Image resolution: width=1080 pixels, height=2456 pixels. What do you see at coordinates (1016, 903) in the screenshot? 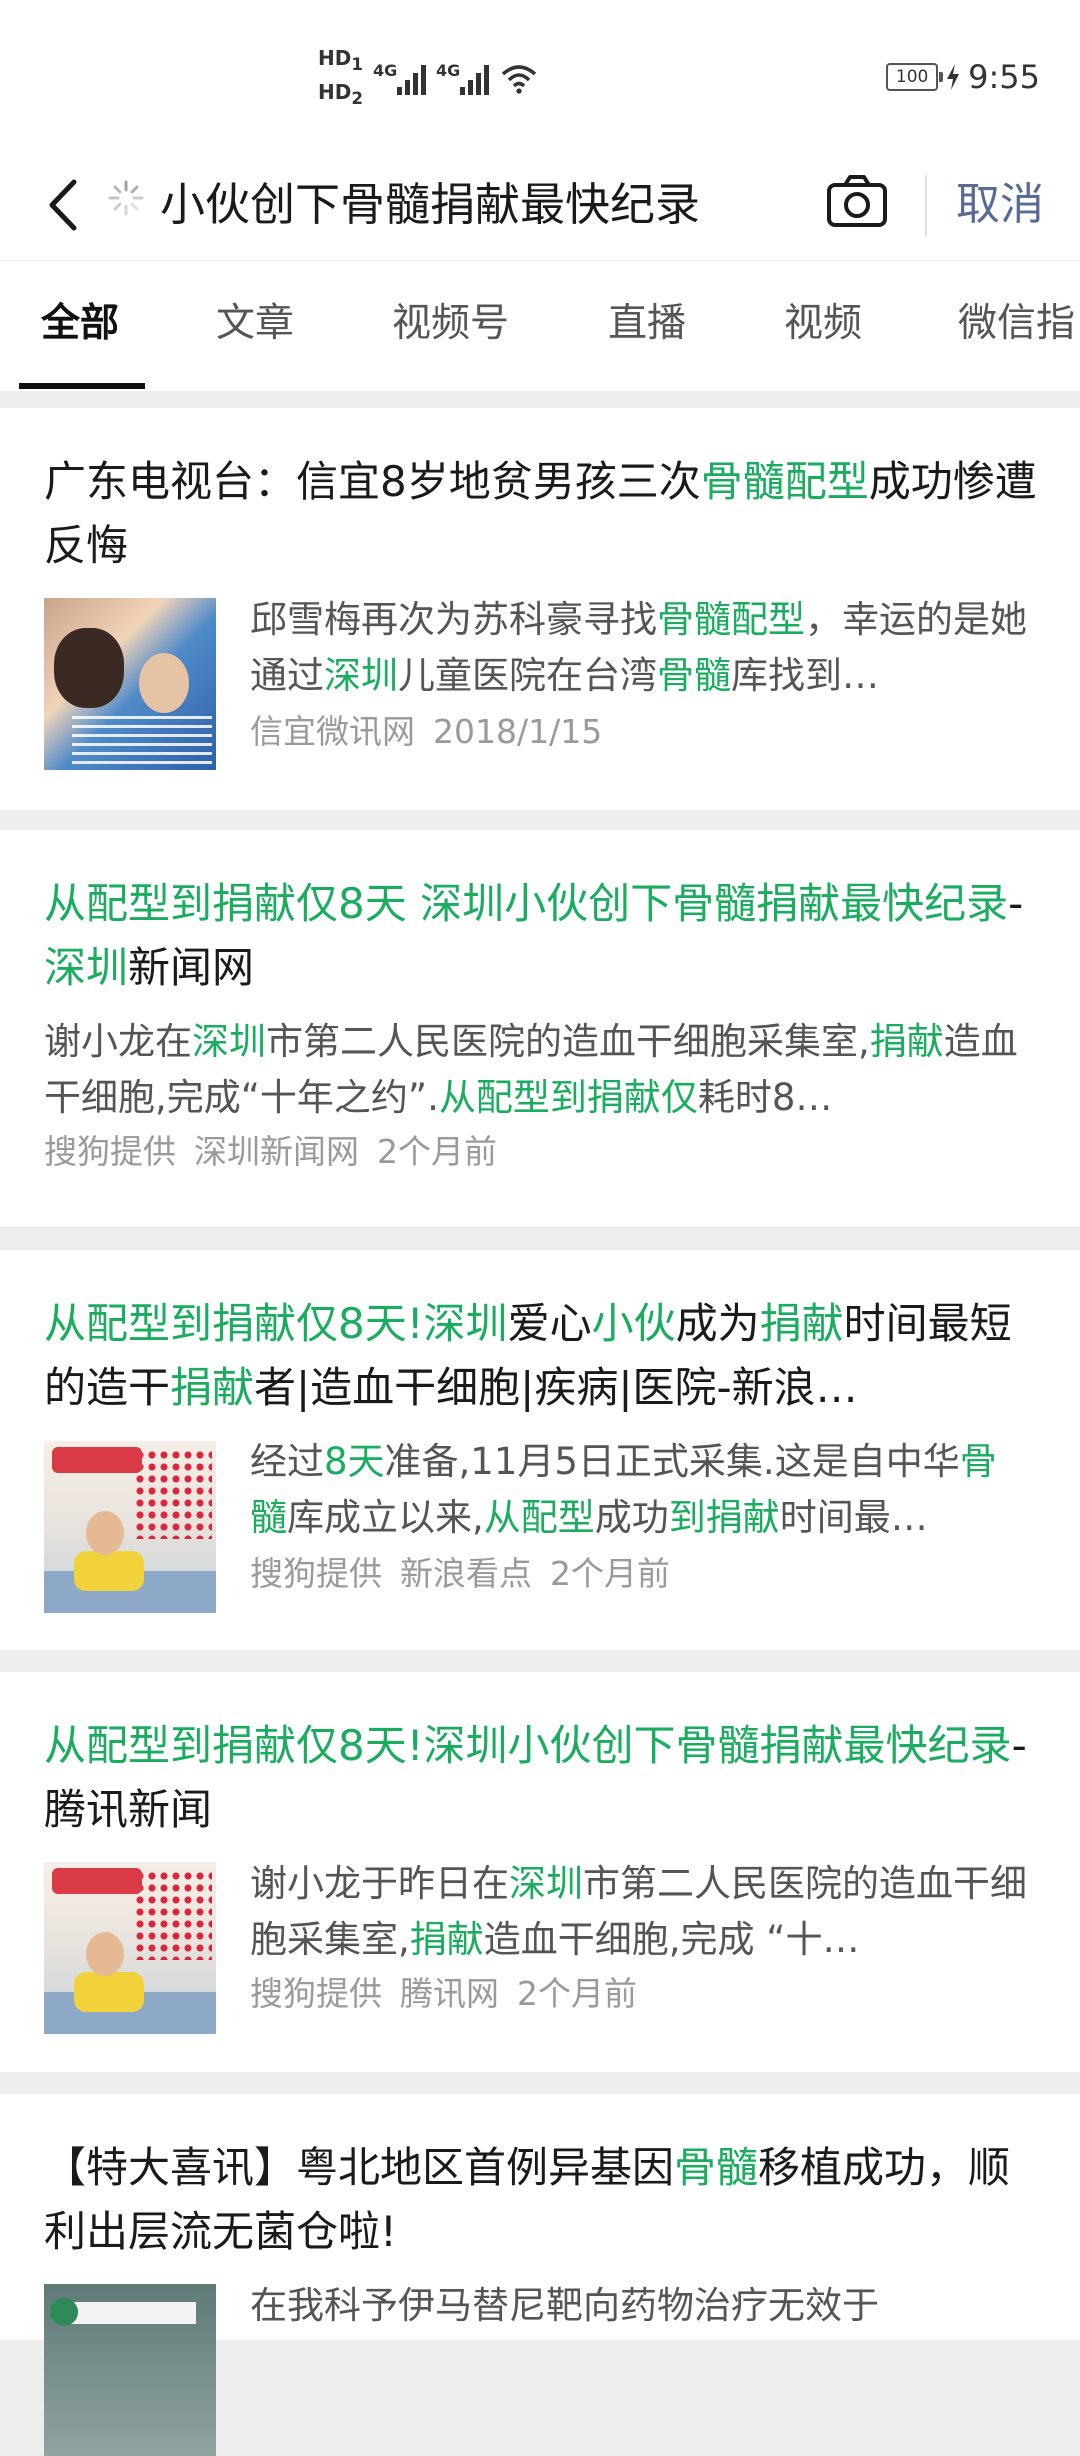
I see `text-segment: -` at bounding box center [1016, 903].